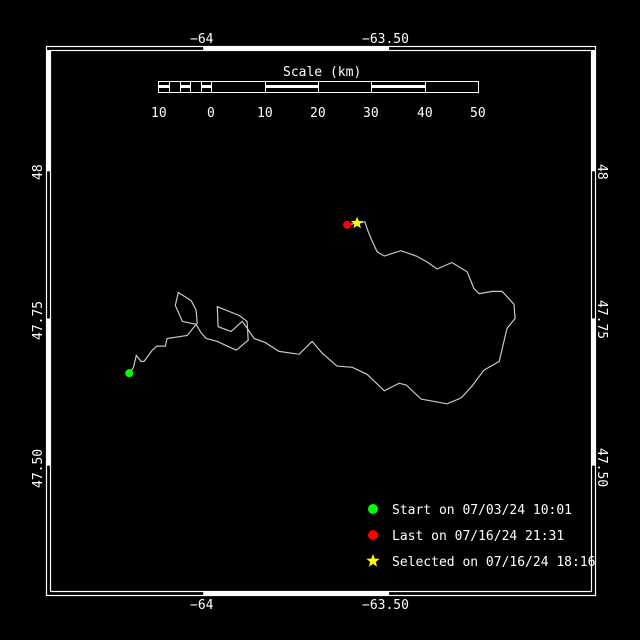  Describe the element at coordinates (478, 536) in the screenshot. I see `legend-last-label: Last on 07/16/24 21:31` at that location.